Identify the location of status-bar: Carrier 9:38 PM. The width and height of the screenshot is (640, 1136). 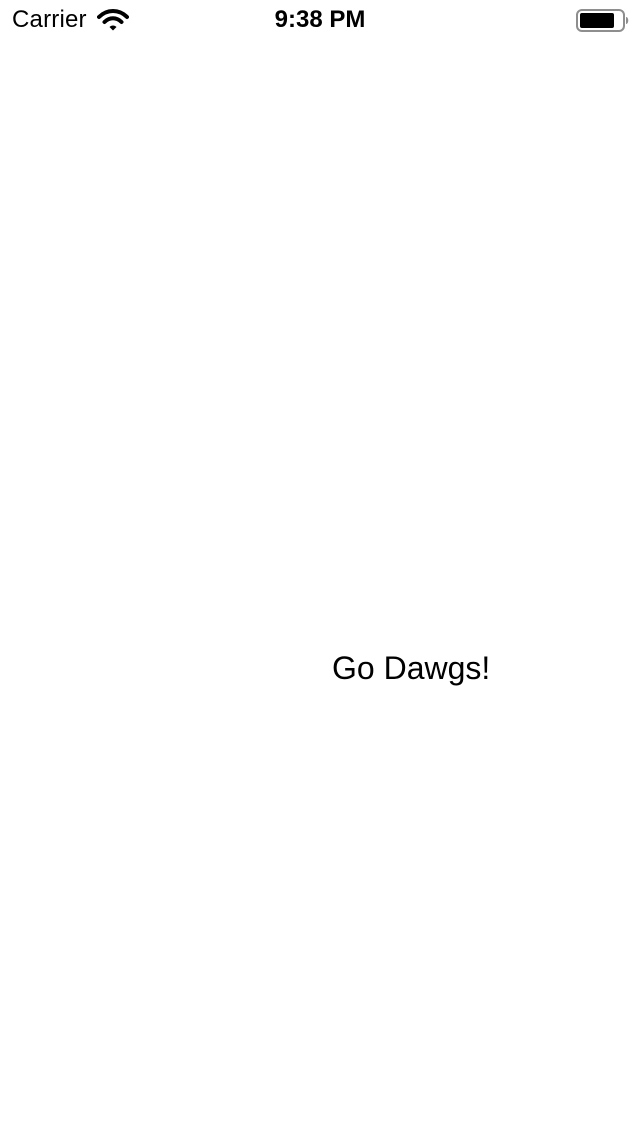
(320, 20).